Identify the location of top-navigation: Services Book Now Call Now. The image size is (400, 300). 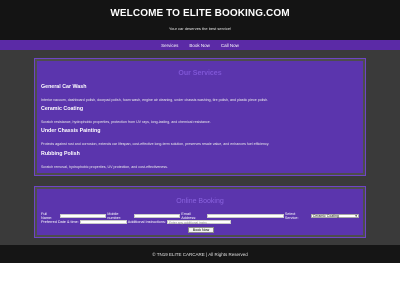
(200, 45).